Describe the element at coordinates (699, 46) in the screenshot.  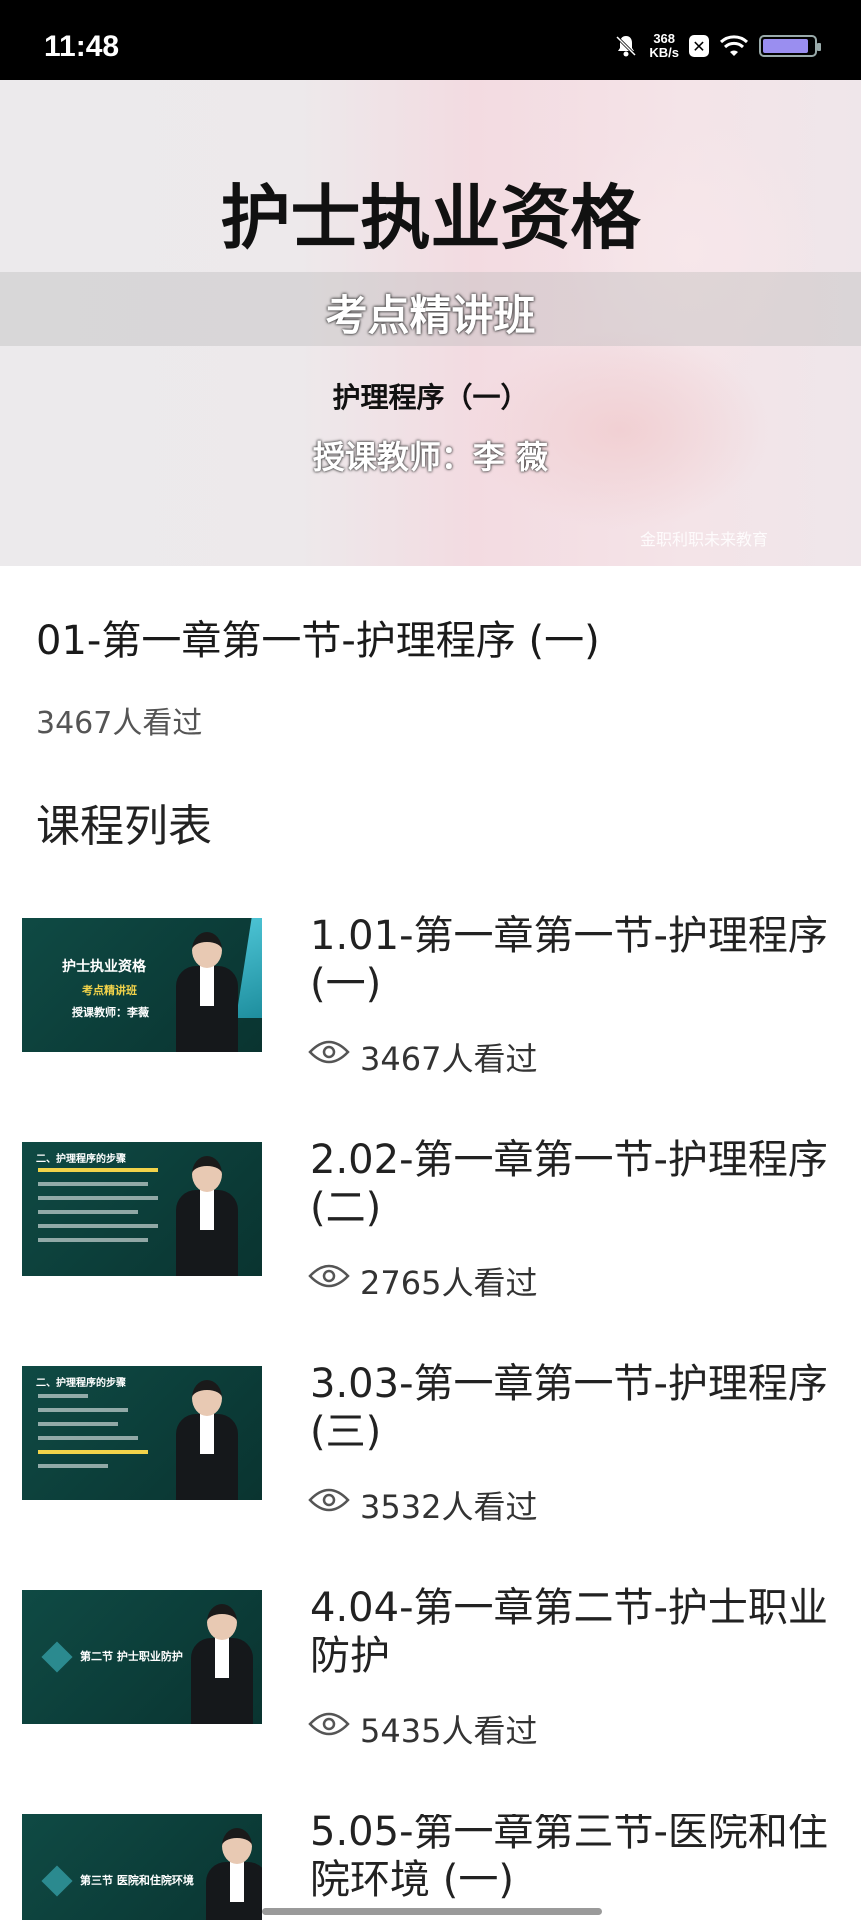
I see `app-notification-icon: ✕` at that location.